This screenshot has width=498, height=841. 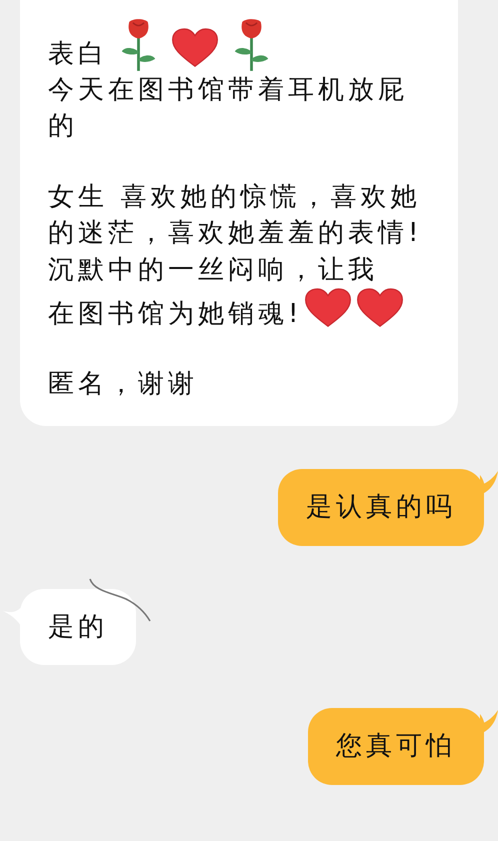 What do you see at coordinates (175, 314) in the screenshot?
I see `message-text: 在图书馆为她销魂!` at bounding box center [175, 314].